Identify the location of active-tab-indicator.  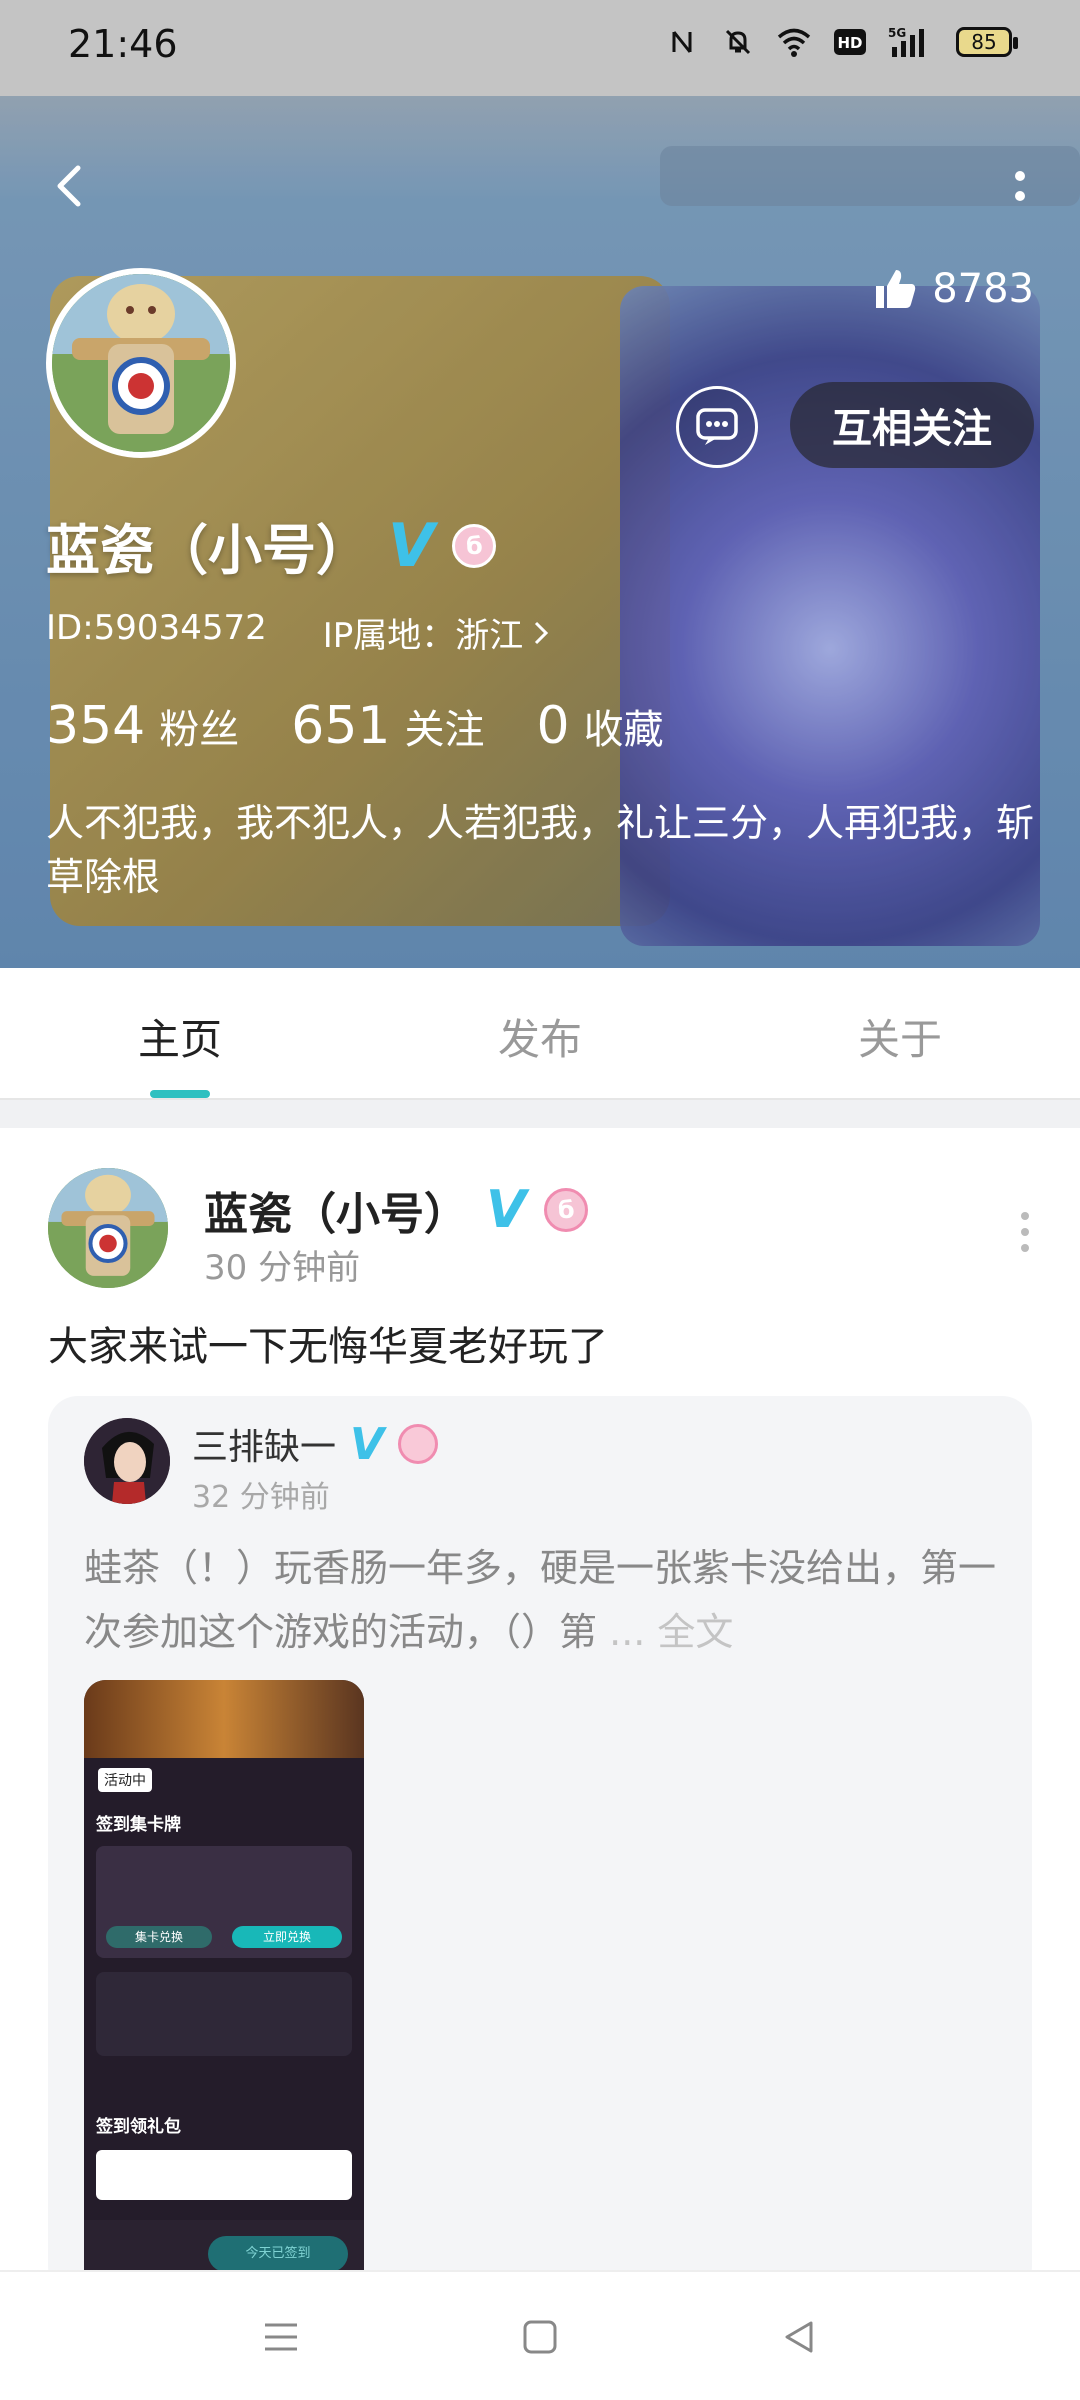
(180, 1094).